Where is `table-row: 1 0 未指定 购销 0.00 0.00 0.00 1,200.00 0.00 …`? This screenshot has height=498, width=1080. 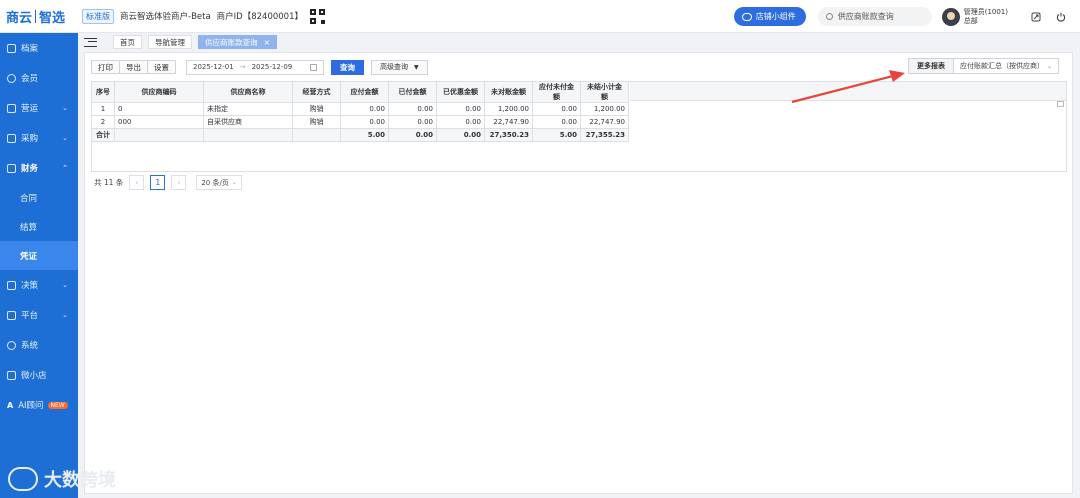
table-row: 1 0 未指定 购销 0.00 0.00 0.00 1,200.00 0.00 … is located at coordinates (360, 109).